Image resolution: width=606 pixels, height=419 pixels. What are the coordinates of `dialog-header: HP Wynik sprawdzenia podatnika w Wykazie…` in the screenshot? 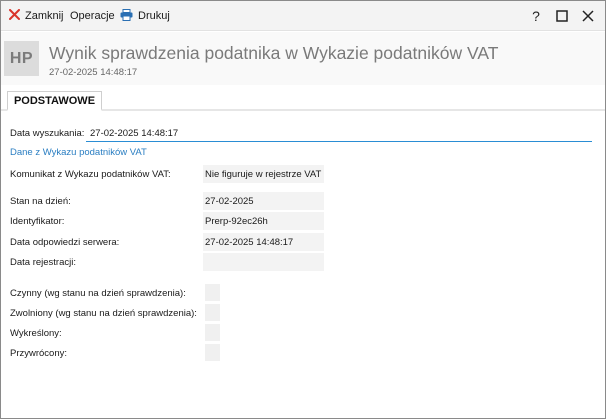 It's located at (303, 58).